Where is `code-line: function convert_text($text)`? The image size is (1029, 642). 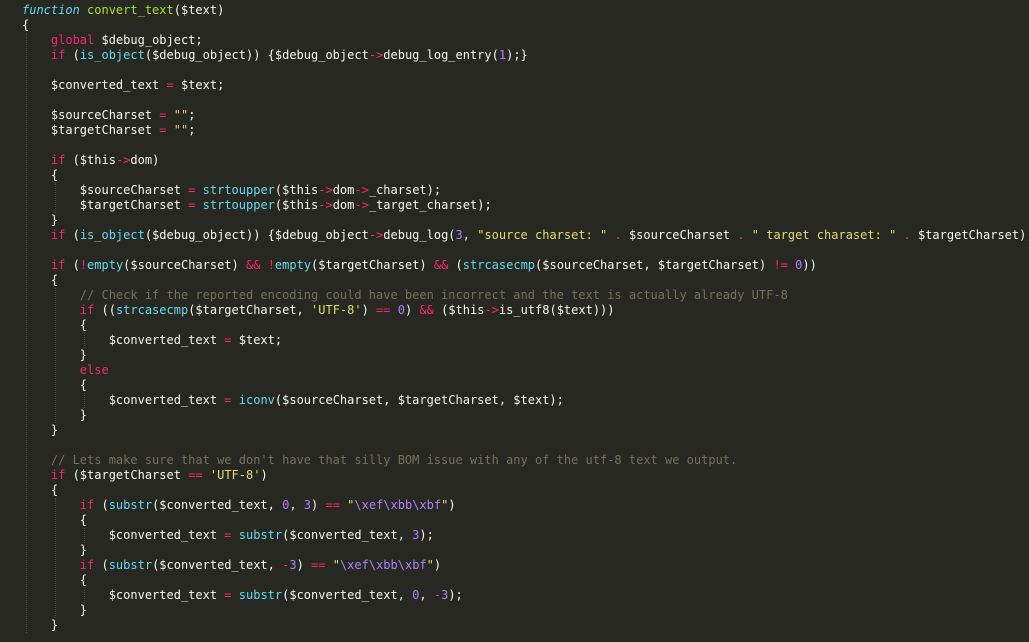 code-line: function convert_text($text) is located at coordinates (525, 10).